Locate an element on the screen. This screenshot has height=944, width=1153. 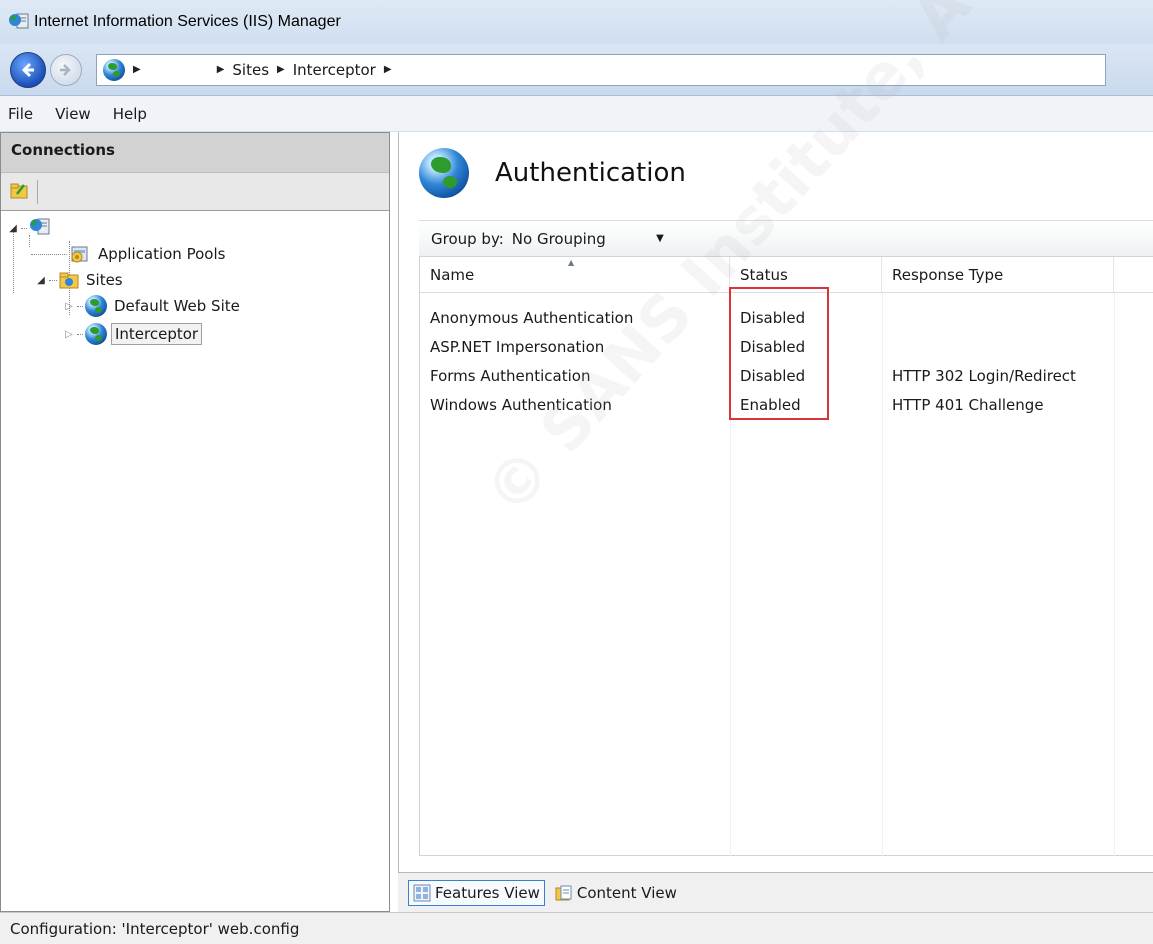
table-header: Name ▲ Status Response Type is located at coordinates (786, 275).